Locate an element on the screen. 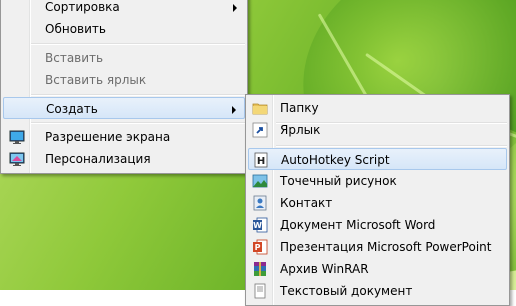  monitor-icon is located at coordinates (17, 137).